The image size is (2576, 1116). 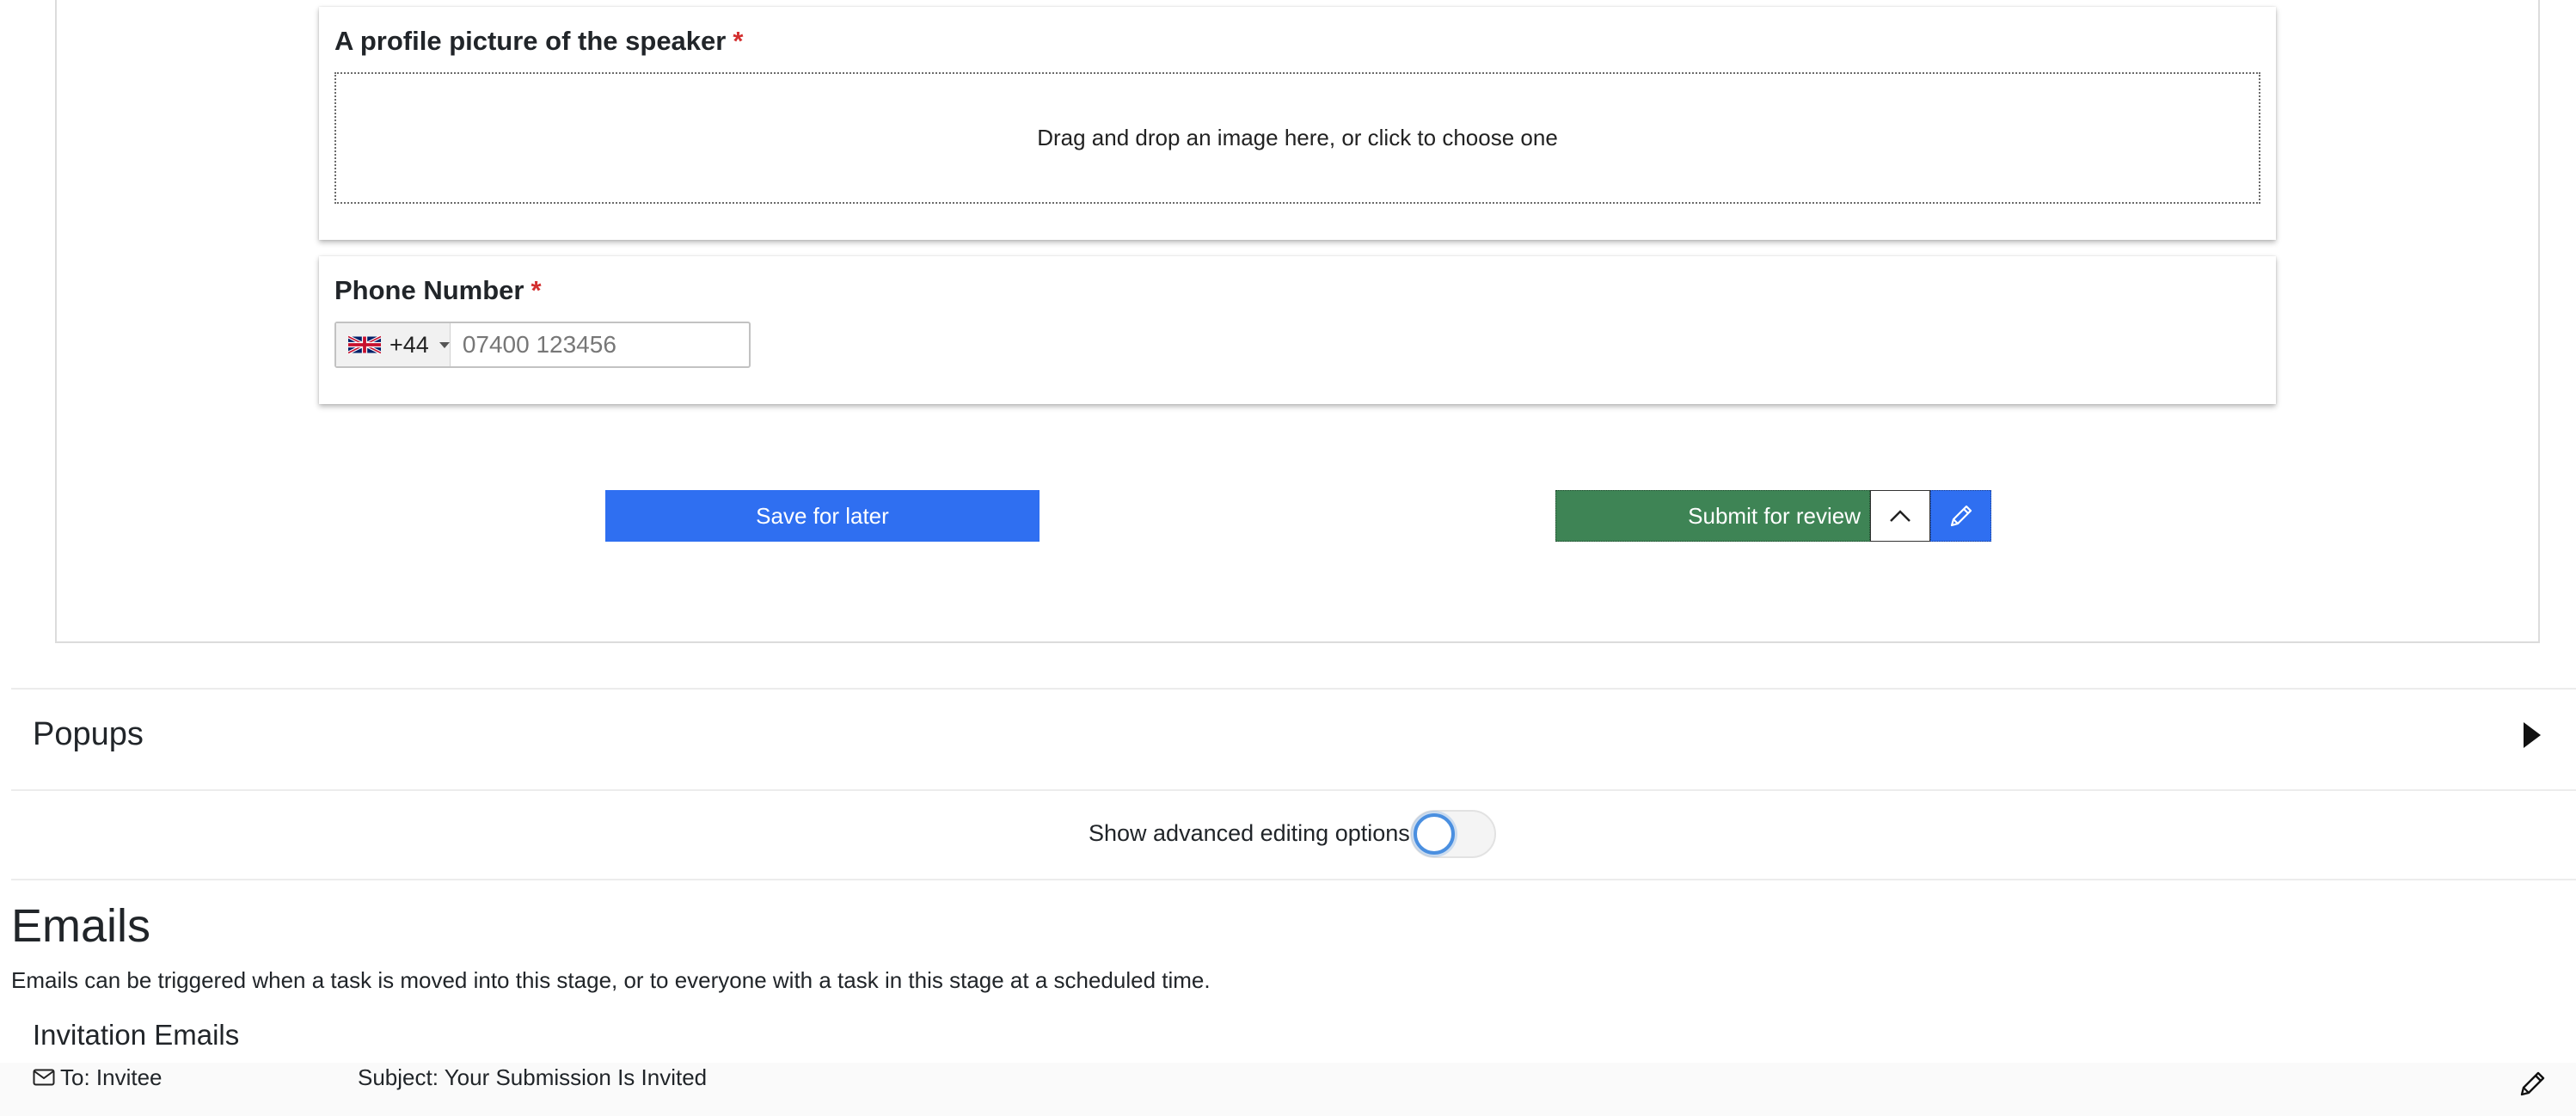 I want to click on phone-number-input, so click(x=612, y=344).